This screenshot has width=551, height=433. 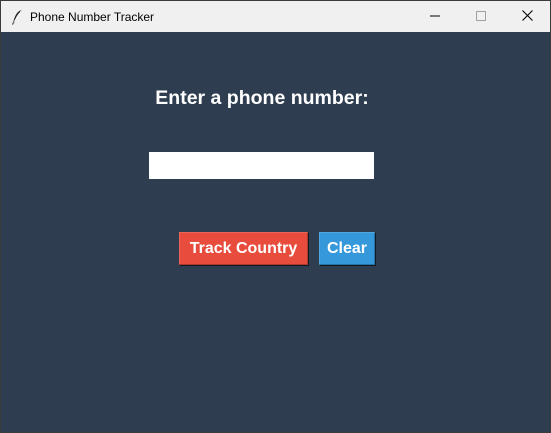 I want to click on minimize-icon, so click(x=435, y=17).